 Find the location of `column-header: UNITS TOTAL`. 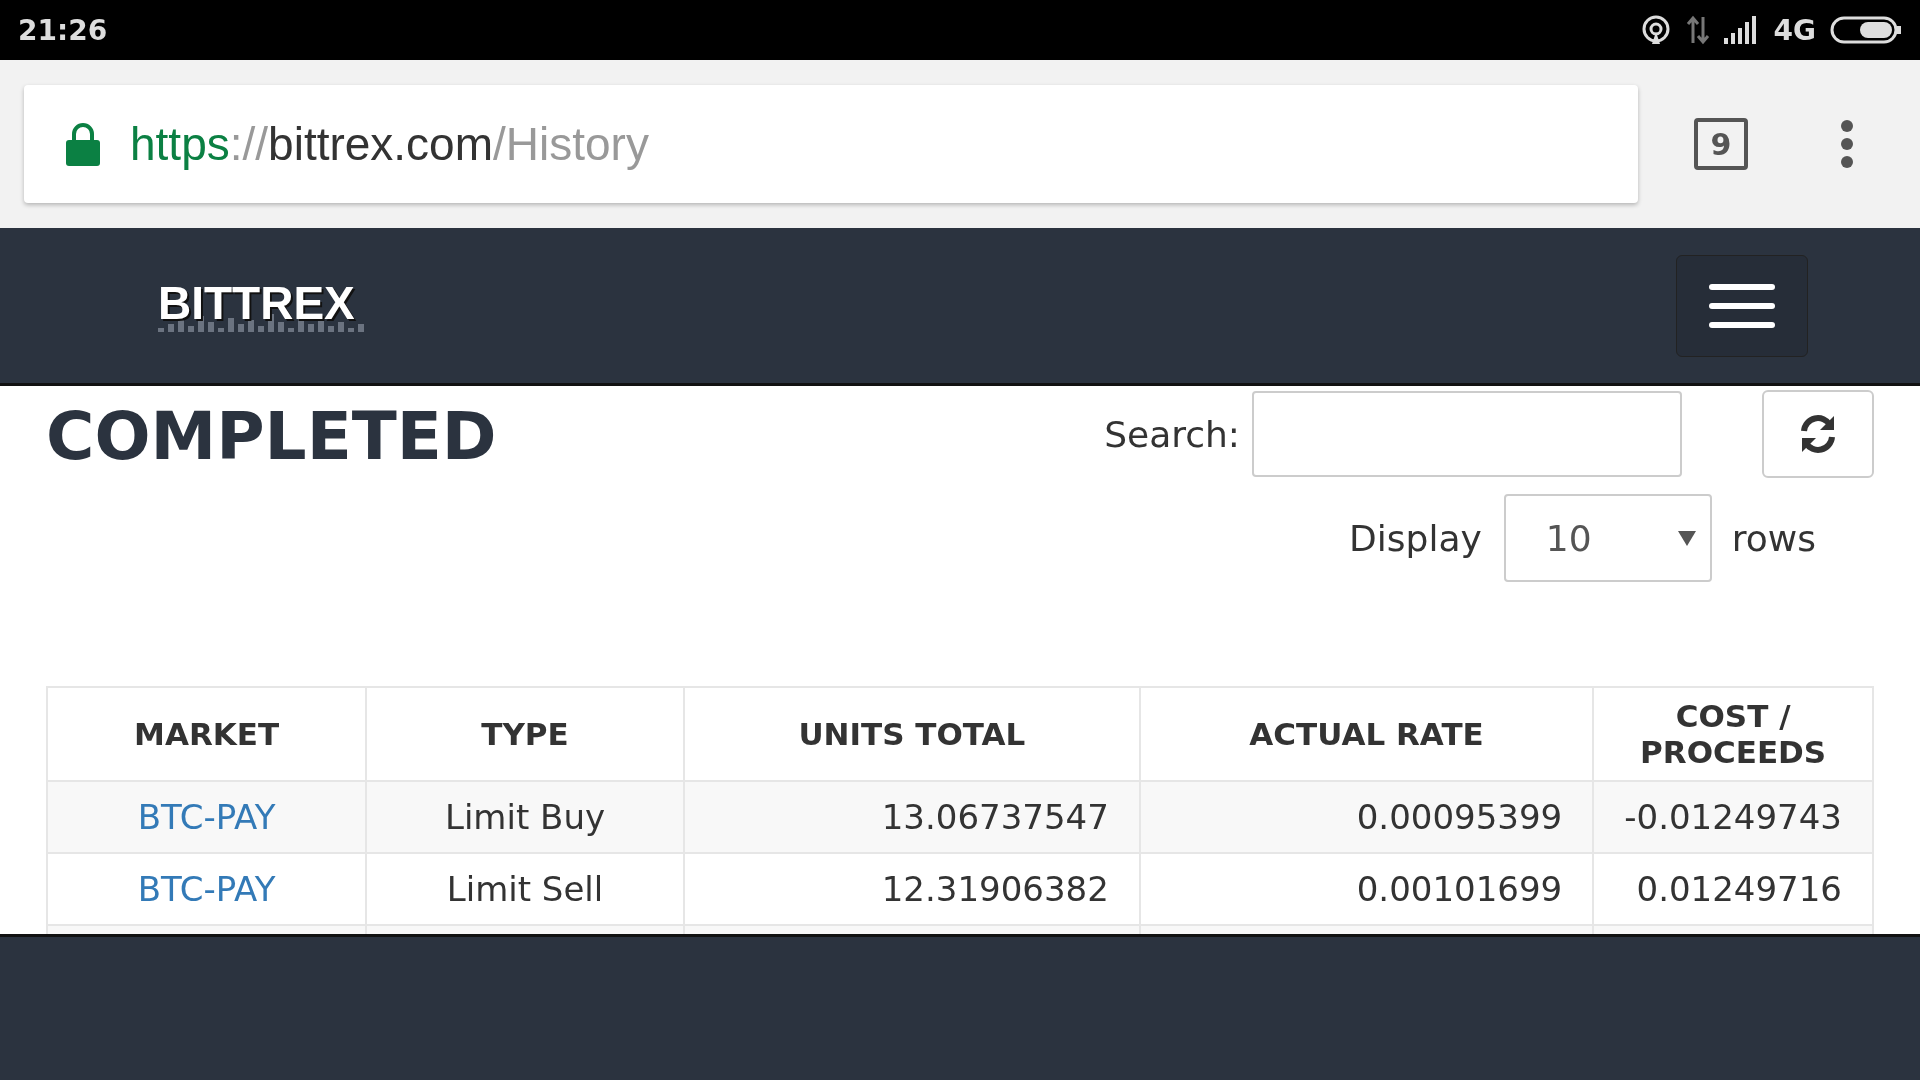

column-header: UNITS TOTAL is located at coordinates (911, 734).